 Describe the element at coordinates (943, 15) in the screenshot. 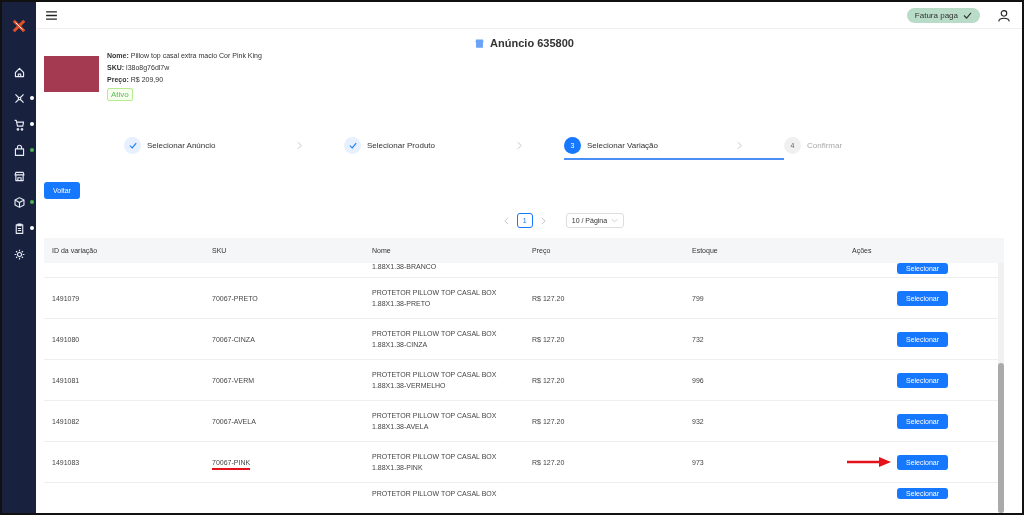

I see `invoice-status-badge: Fatura paga` at that location.